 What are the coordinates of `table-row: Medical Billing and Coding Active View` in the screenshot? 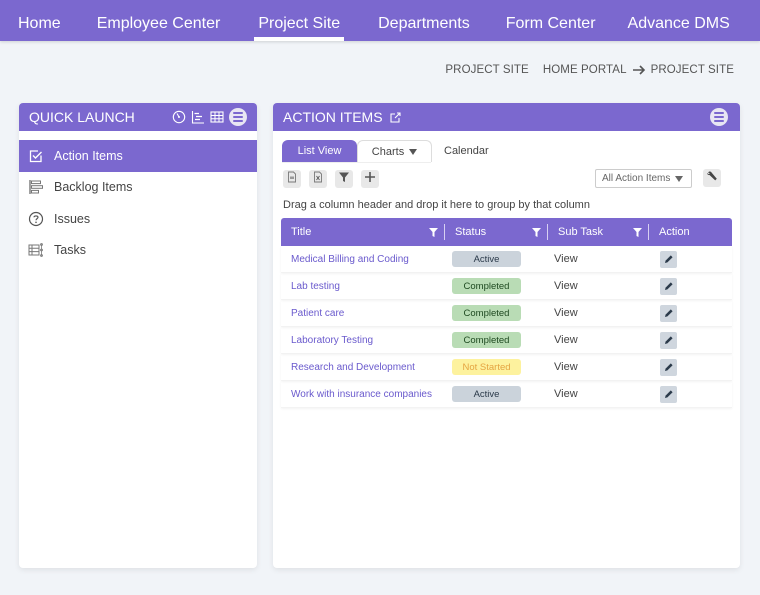 It's located at (506, 259).